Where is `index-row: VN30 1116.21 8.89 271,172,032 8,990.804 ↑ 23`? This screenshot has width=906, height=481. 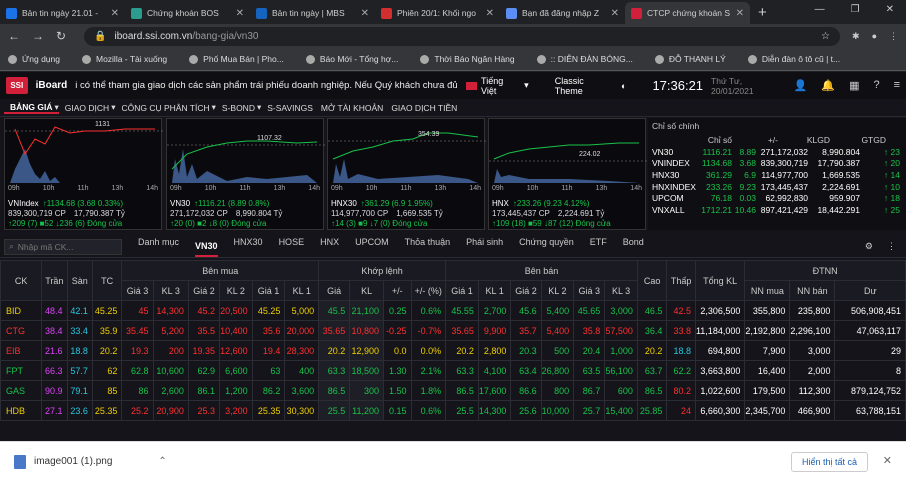 index-row: VN30 1116.21 8.89 271,172,032 8,990.804 ↑ 23 is located at coordinates (777, 152).